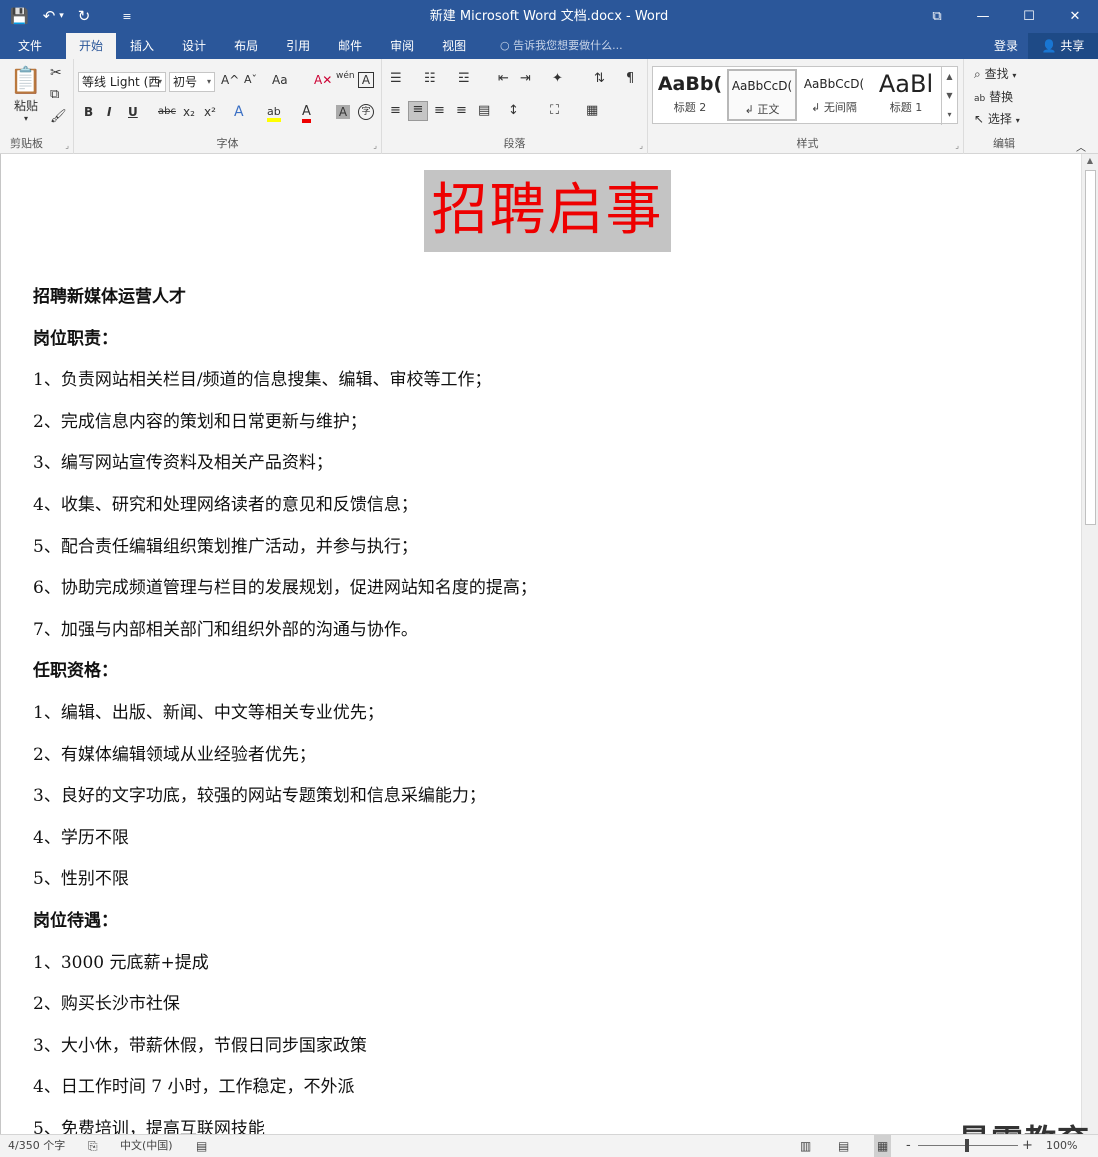 The height and width of the screenshot is (1157, 1098). Describe the element at coordinates (343, 112) in the screenshot. I see `char-shading-button: A` at that location.